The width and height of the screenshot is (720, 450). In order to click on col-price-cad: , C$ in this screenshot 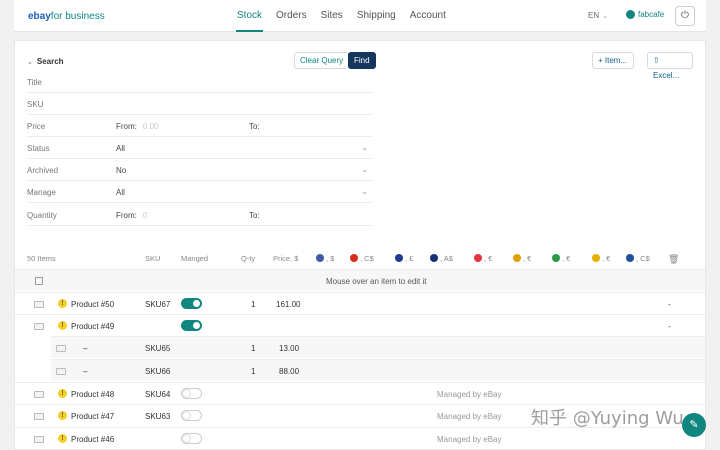, I will do `click(362, 258)`.